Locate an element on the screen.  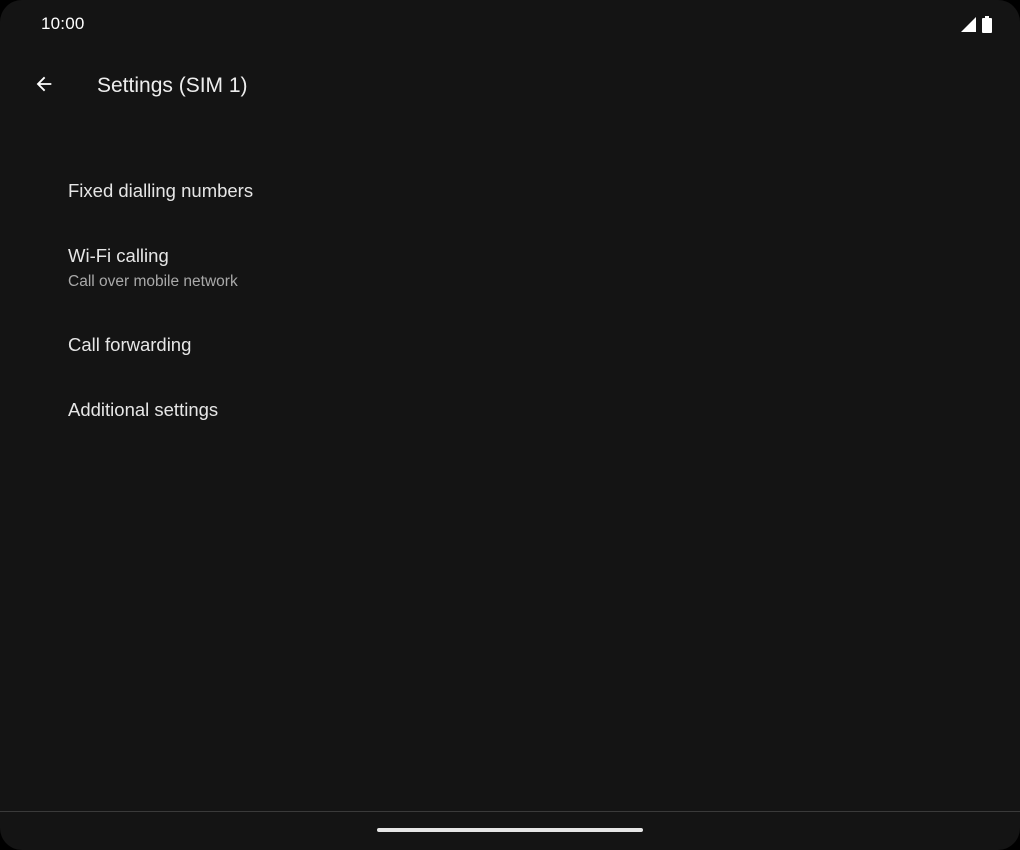
back-button is located at coordinates (44, 86).